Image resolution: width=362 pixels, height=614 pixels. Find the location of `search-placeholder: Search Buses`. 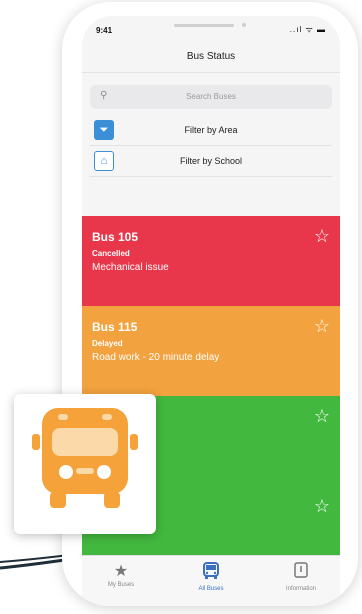

search-placeholder: Search Buses is located at coordinates (211, 96).